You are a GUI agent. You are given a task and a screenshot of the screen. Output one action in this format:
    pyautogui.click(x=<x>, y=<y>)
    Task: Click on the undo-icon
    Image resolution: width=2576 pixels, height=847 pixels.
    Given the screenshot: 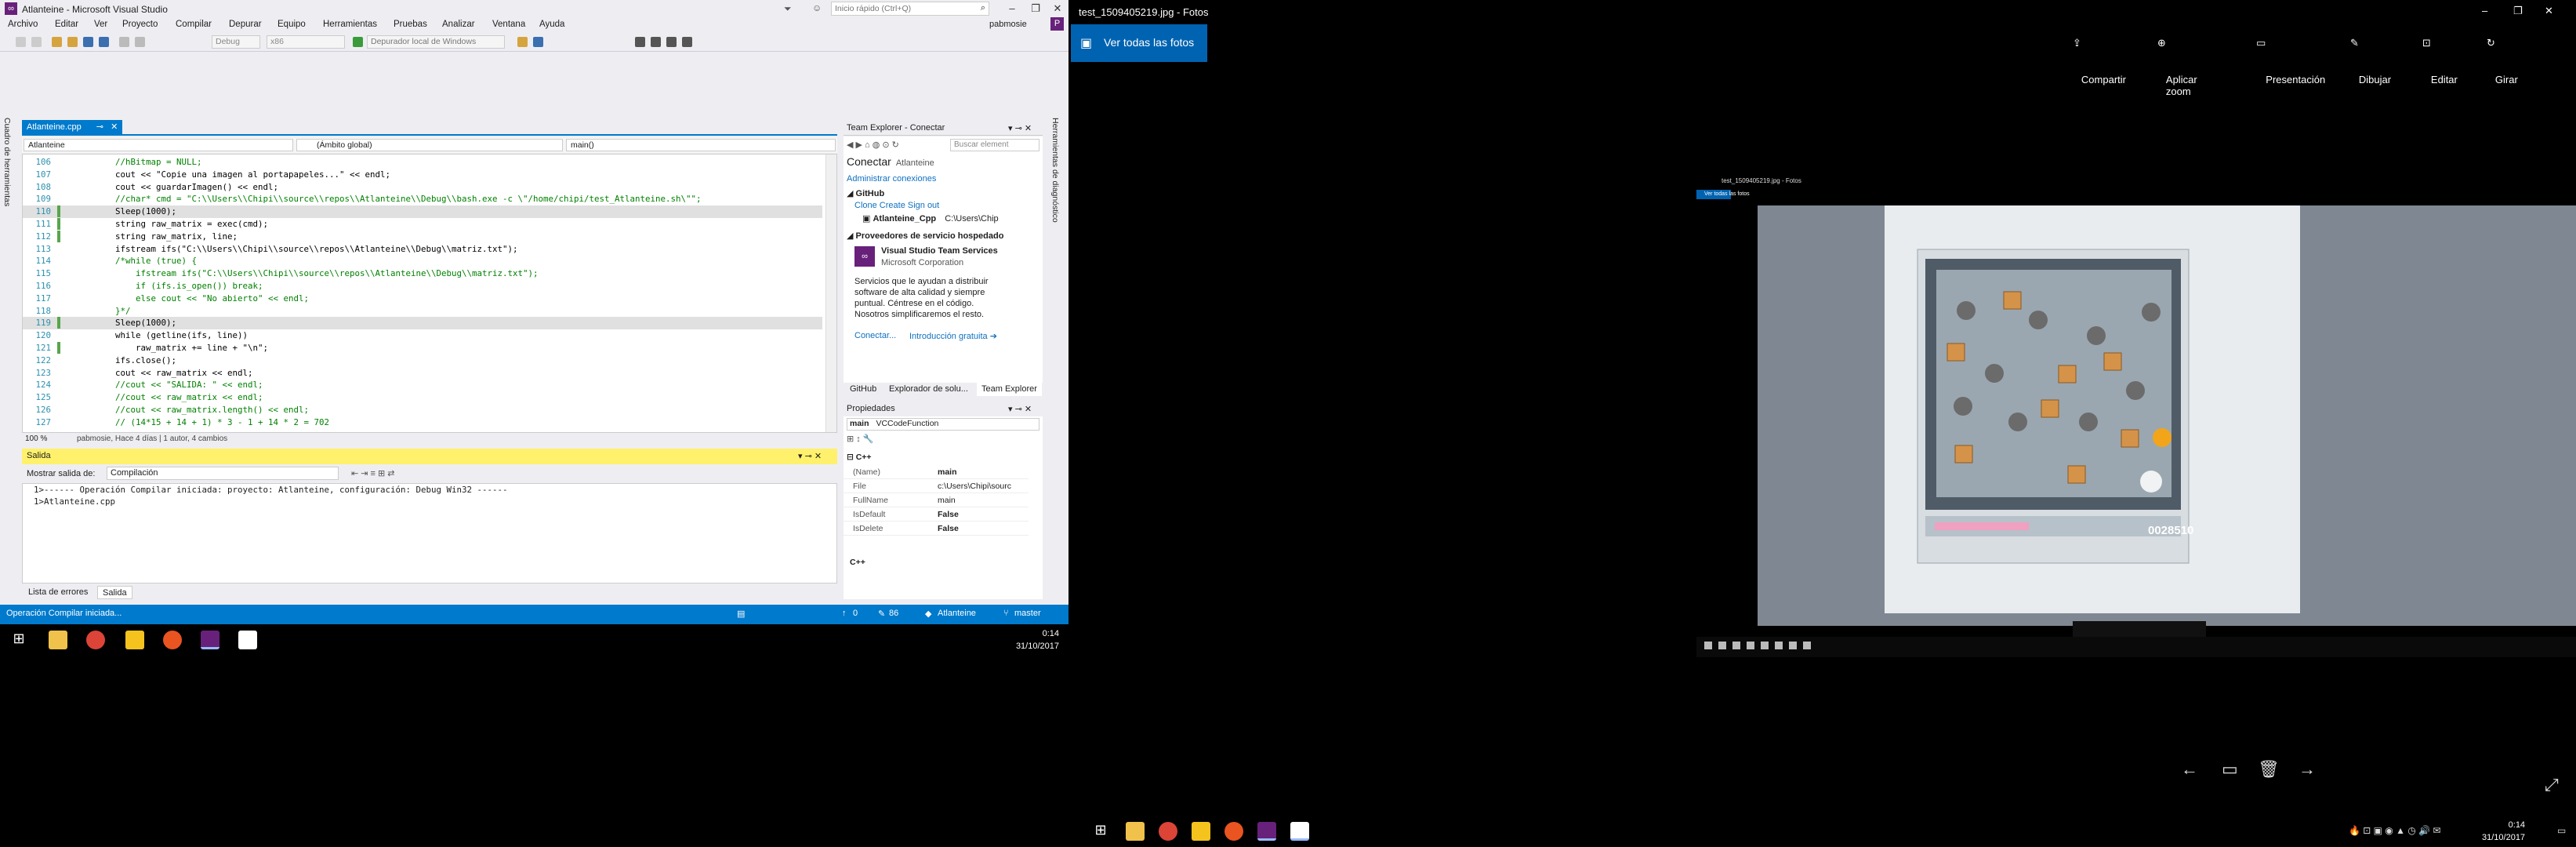 What is the action you would take?
    pyautogui.click(x=124, y=42)
    